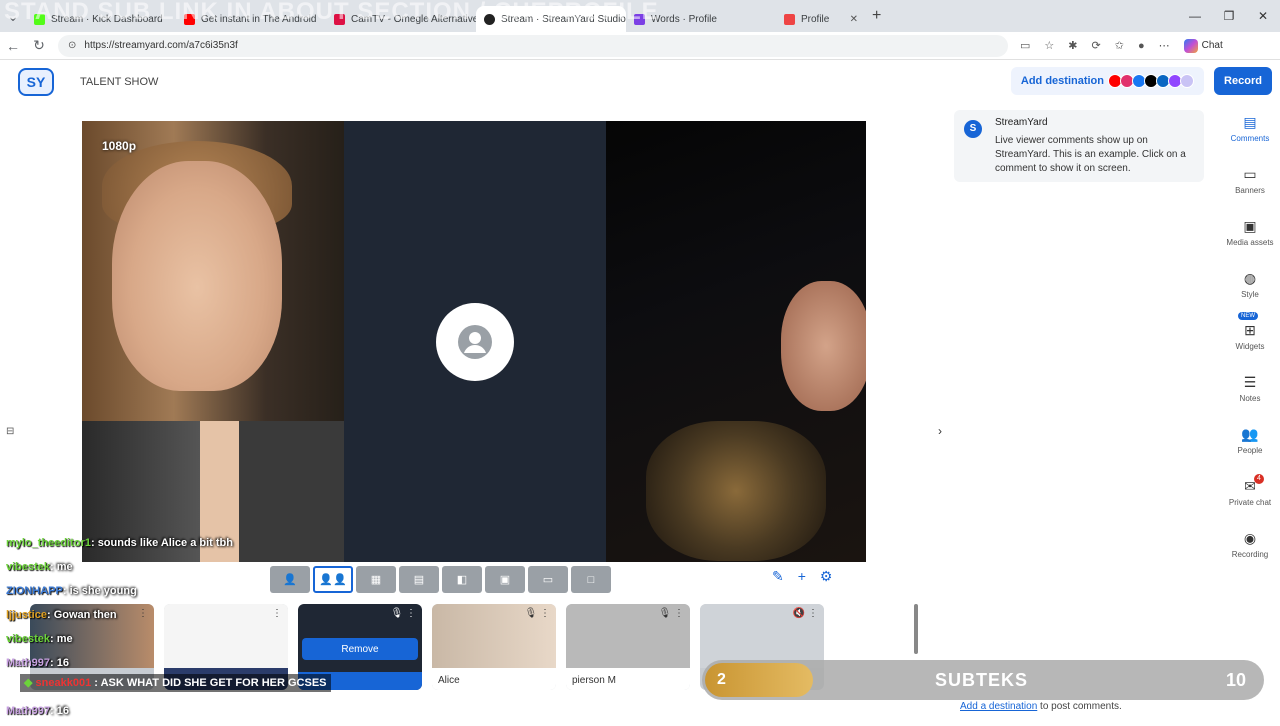 The image size is (1280, 726). What do you see at coordinates (759, 680) in the screenshot?
I see `sub-count: 2` at bounding box center [759, 680].